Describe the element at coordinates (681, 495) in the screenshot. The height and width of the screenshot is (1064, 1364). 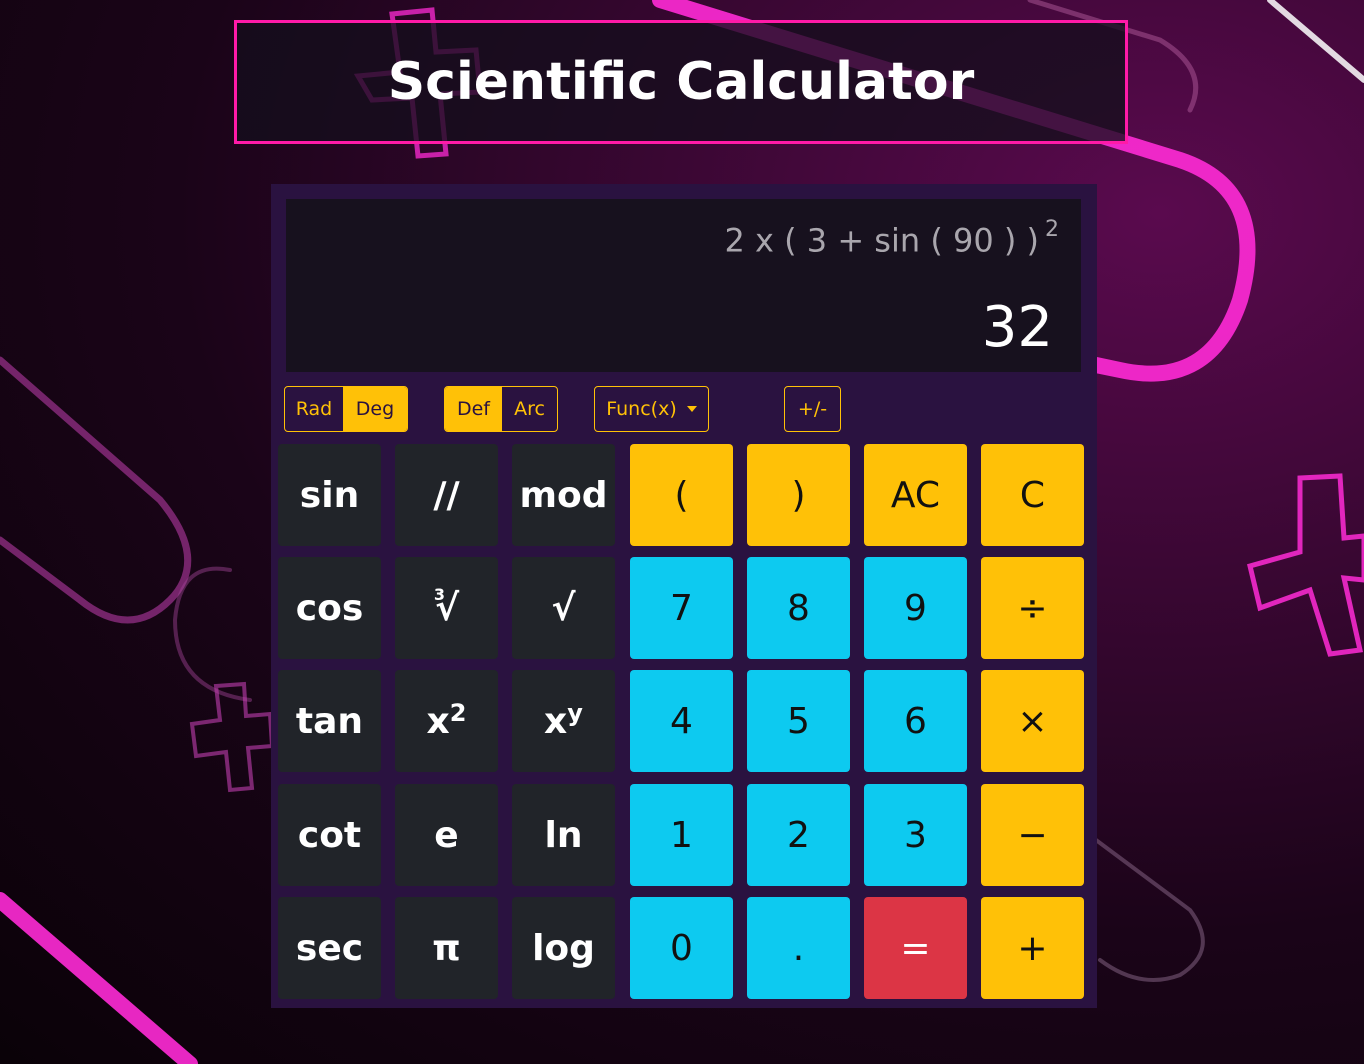
I see `open-paren-button: (` at that location.